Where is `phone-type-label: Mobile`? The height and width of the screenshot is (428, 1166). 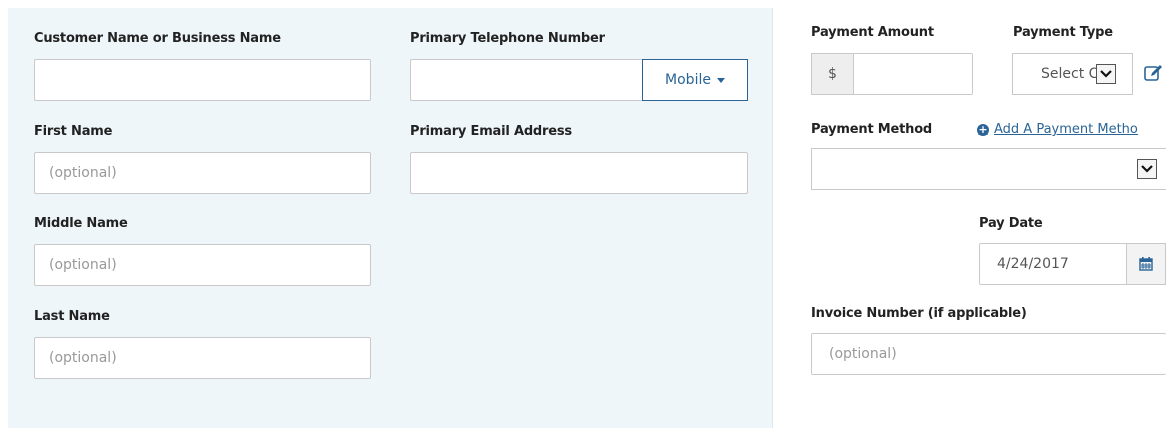
phone-type-label: Mobile is located at coordinates (688, 80).